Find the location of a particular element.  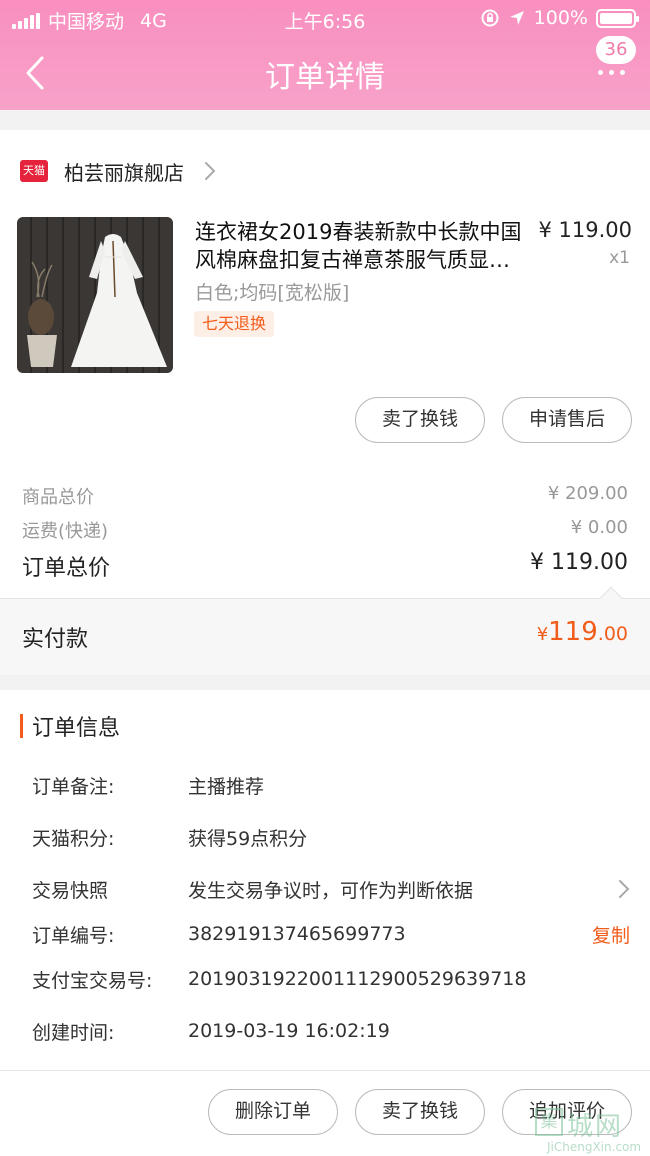

tmall-points-row: 天猫积分: 获得59点积分 is located at coordinates (331, 837).